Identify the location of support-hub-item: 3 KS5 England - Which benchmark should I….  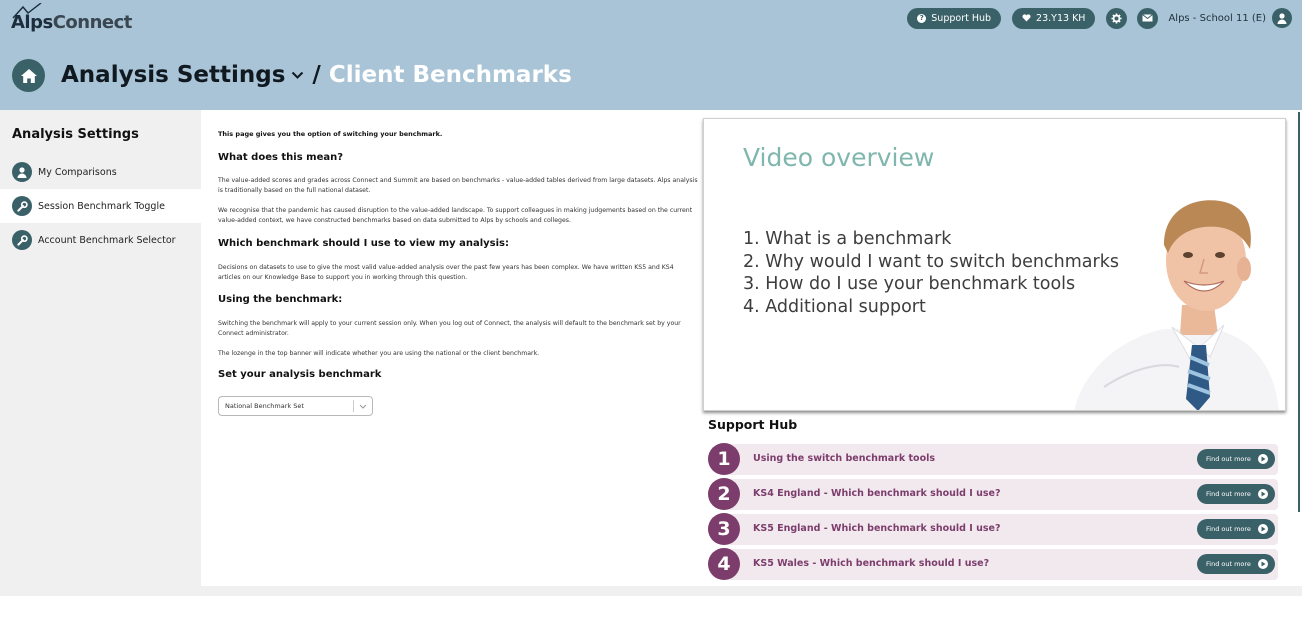
(993, 529).